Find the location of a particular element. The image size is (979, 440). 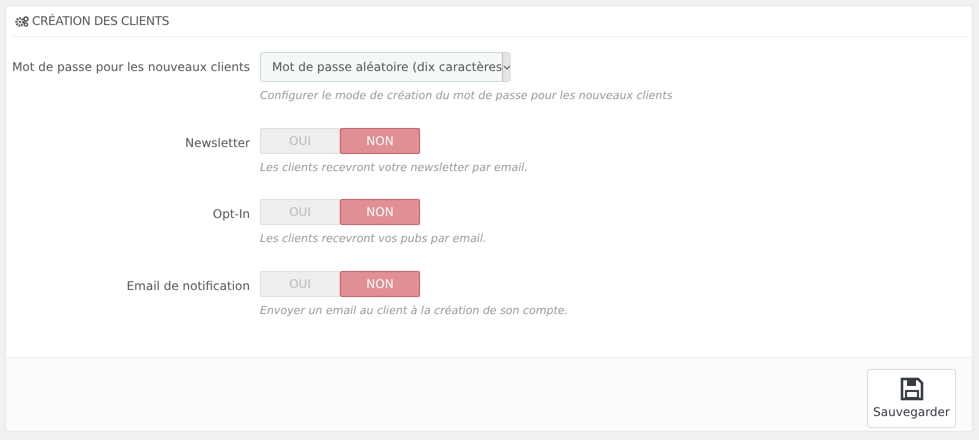

help-text: Les clients recevront vos pubs par email. is located at coordinates (373, 239).